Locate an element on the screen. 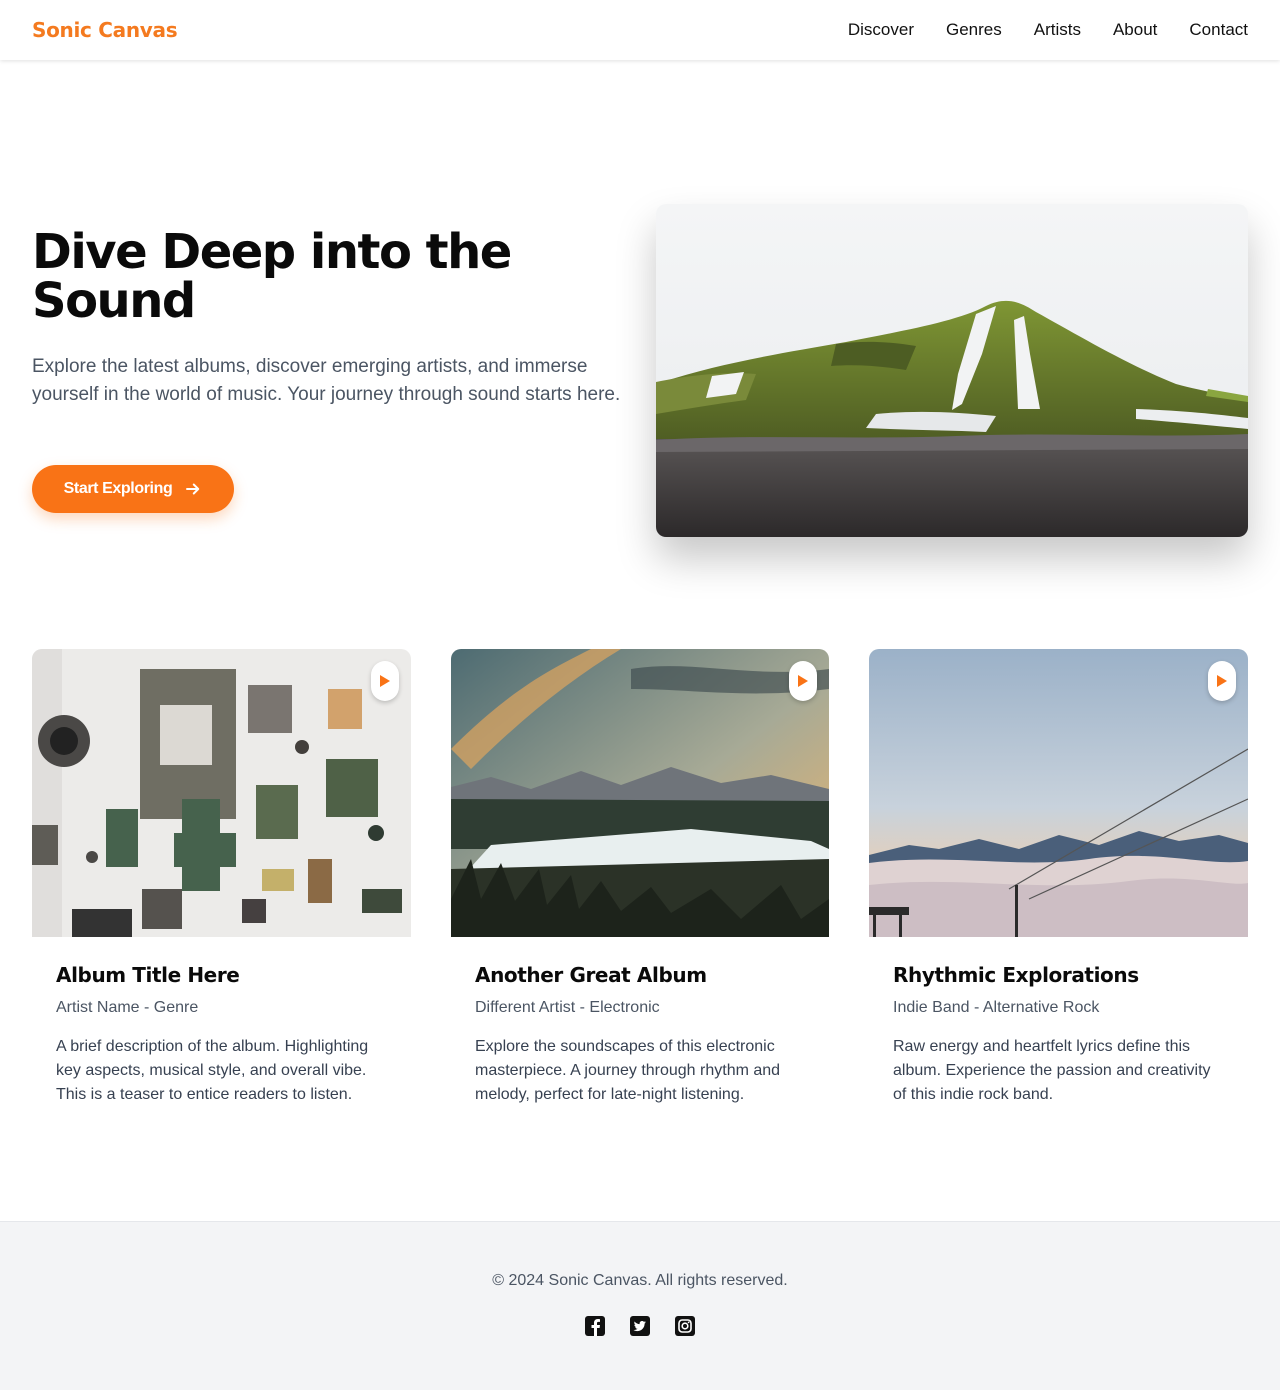 The image size is (1280, 1390). nav-discover: Discover is located at coordinates (881, 30).